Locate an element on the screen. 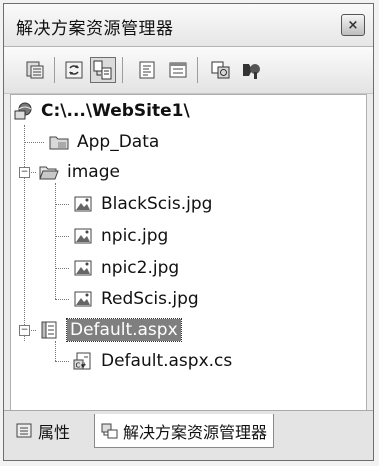 This screenshot has height=466, width=379. asp-net-config-icon is located at coordinates (251, 71).